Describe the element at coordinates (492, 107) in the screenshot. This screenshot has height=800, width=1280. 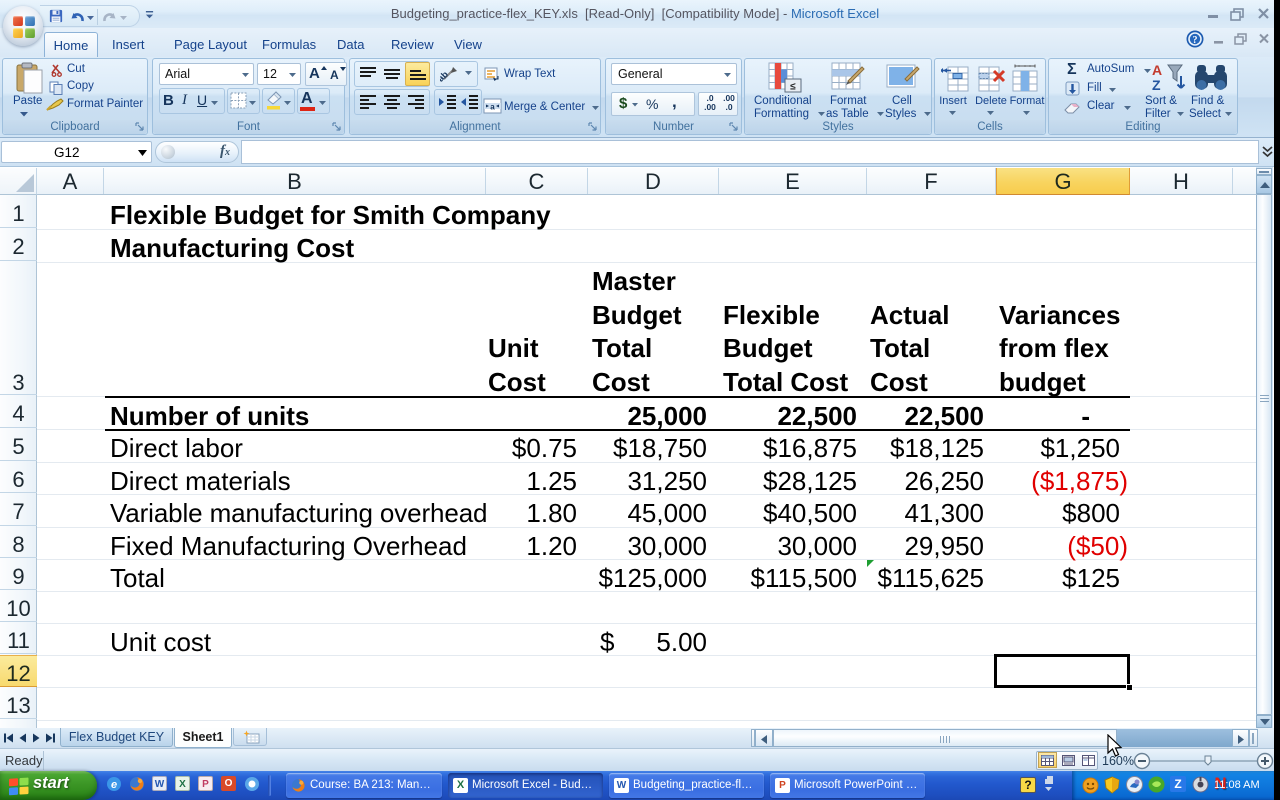
I see `svg-text: a` at that location.